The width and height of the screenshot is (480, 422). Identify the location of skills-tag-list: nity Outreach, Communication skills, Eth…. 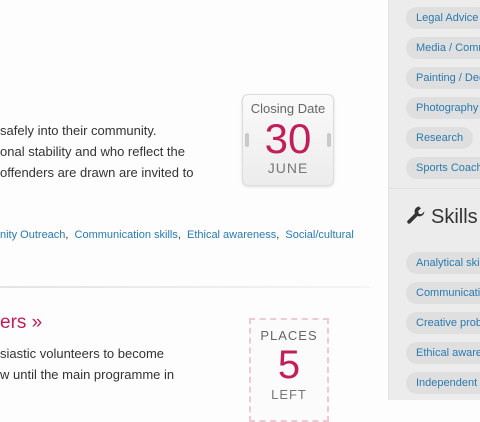
(177, 235).